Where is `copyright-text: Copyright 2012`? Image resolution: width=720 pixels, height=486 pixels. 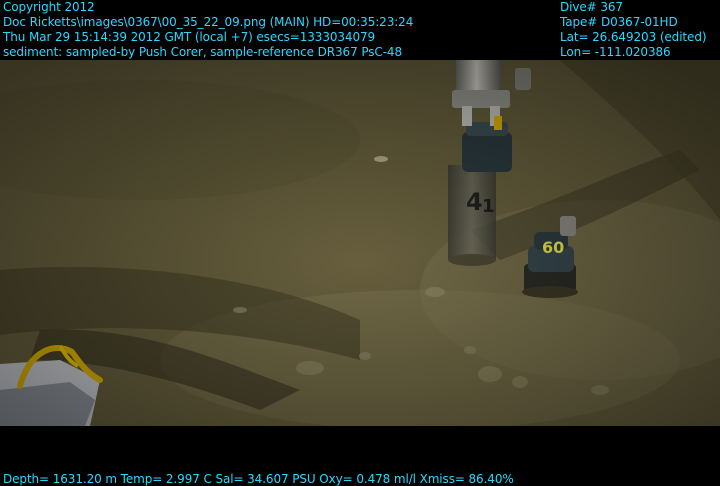
copyright-text: Copyright 2012 is located at coordinates (49, 7).